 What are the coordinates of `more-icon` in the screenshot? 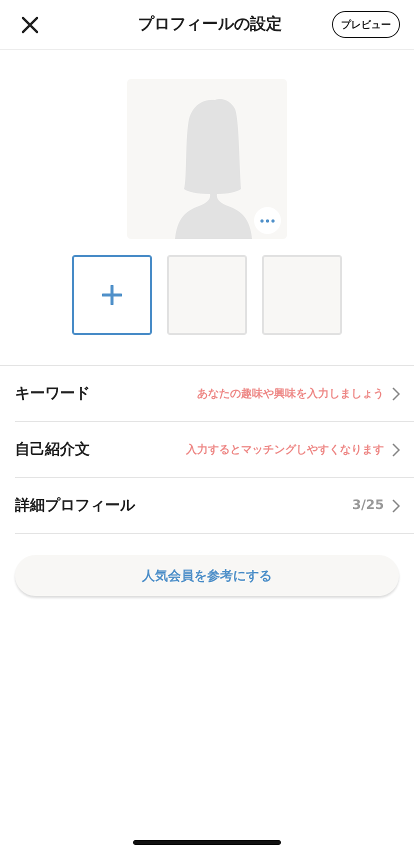 It's located at (267, 220).